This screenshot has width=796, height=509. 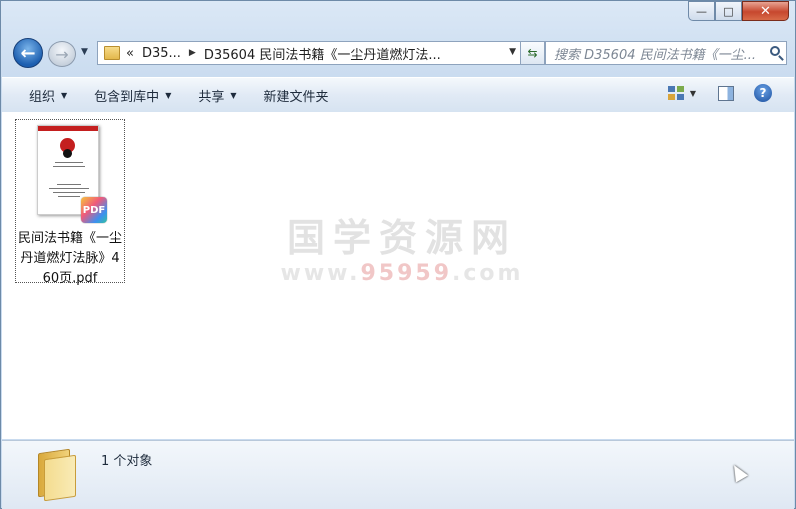 I want to click on back-button: ←, so click(x=28, y=53).